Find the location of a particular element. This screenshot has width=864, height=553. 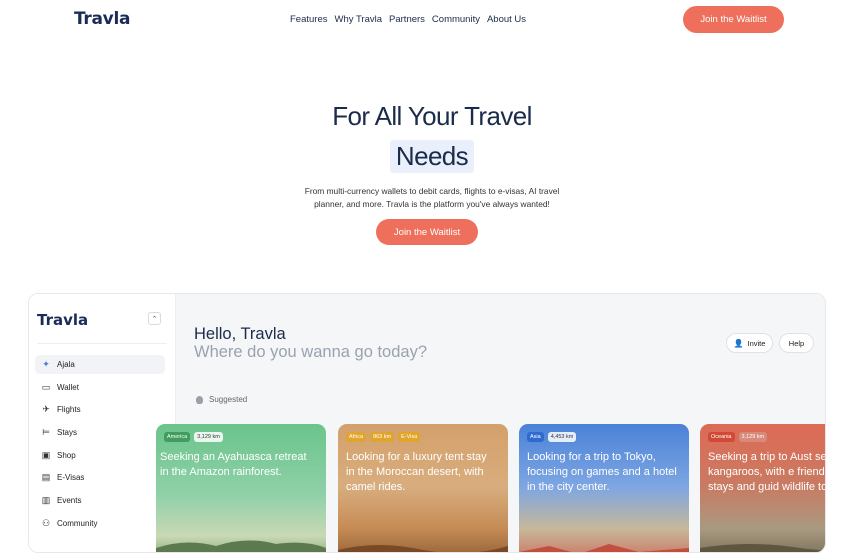

people-icon: ⚇ is located at coordinates (46, 522).